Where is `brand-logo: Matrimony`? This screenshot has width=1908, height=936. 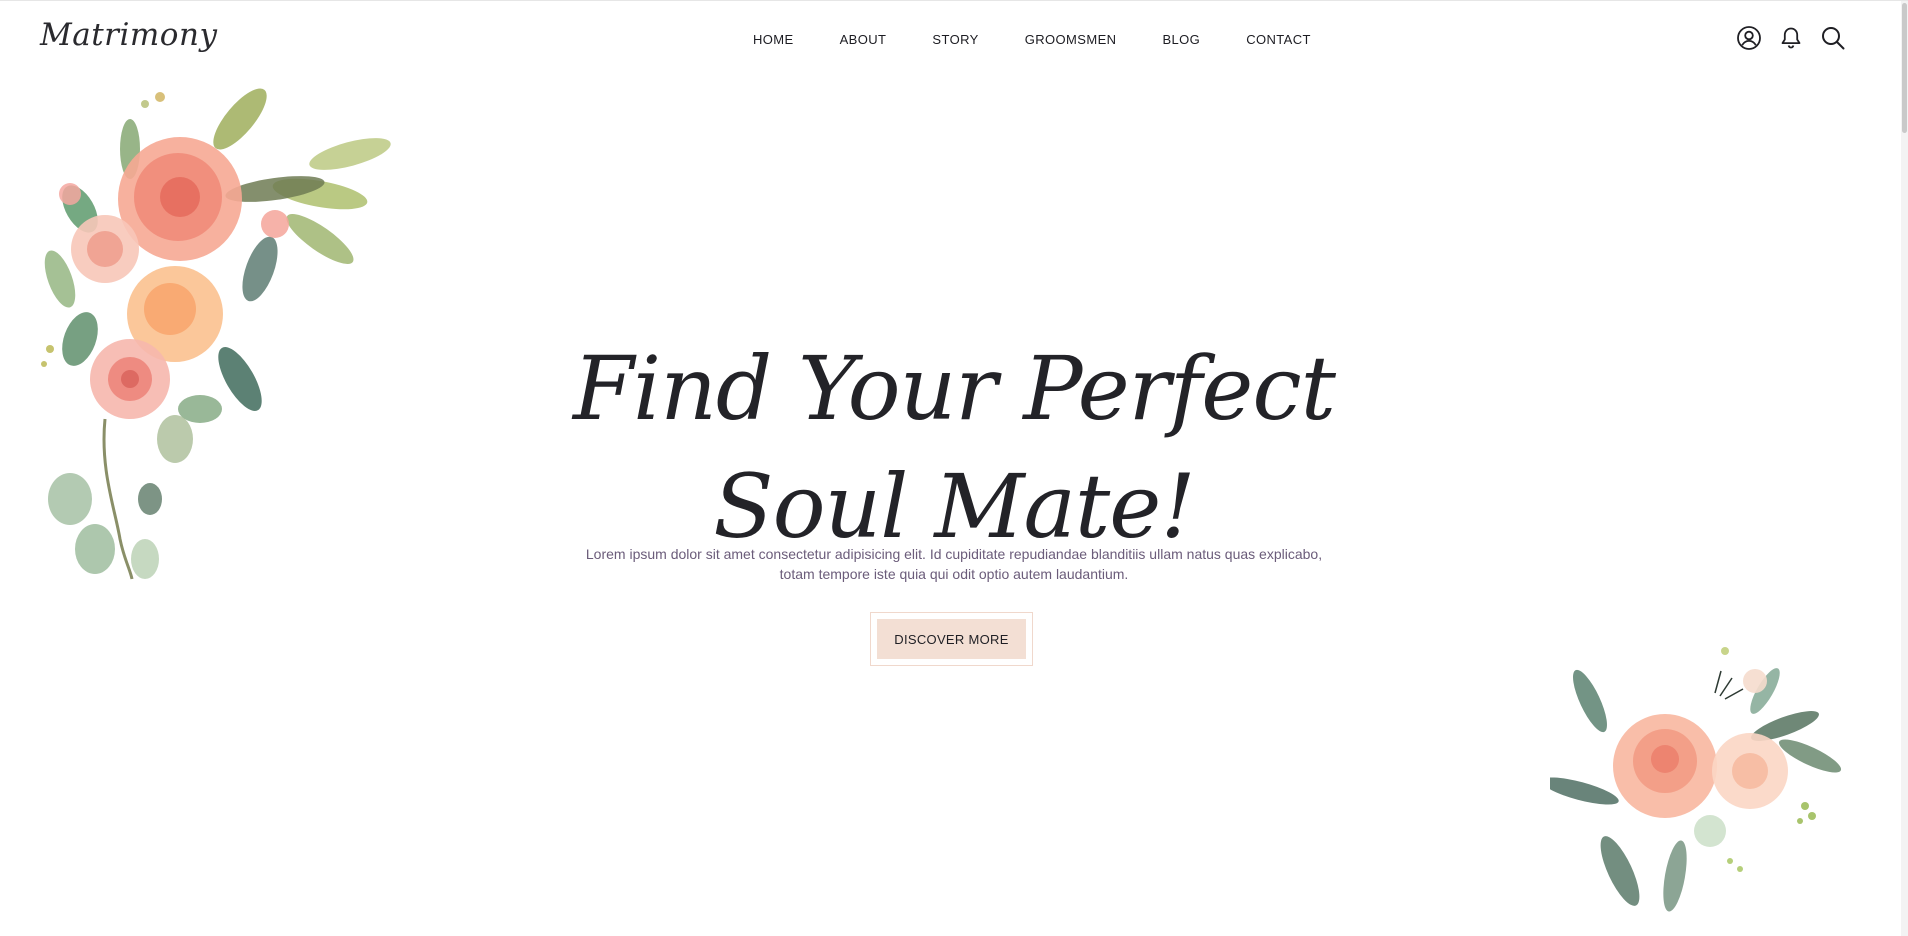
brand-logo: Matrimony is located at coordinates (128, 35).